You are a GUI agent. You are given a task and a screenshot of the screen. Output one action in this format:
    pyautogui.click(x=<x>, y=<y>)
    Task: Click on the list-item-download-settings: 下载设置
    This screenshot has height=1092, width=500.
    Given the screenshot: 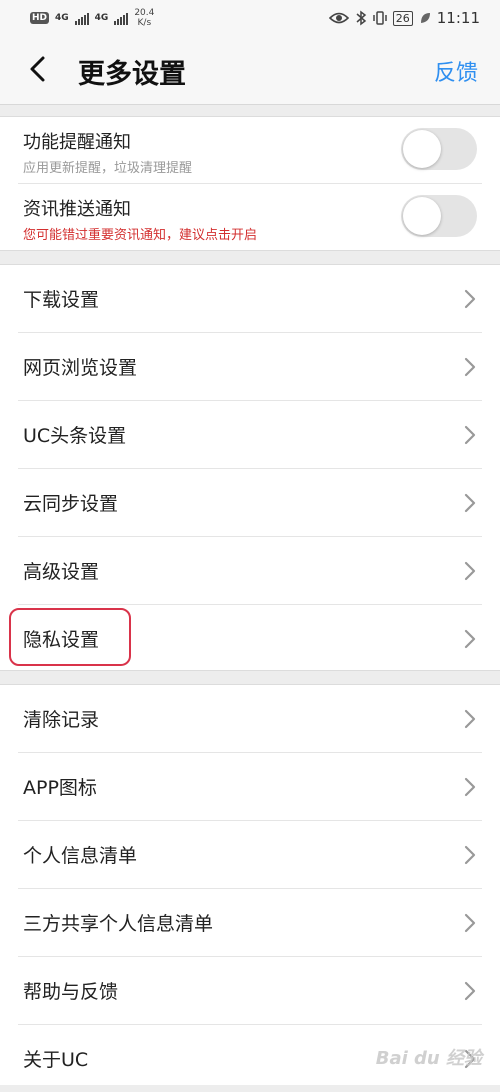 What is the action you would take?
    pyautogui.click(x=250, y=298)
    